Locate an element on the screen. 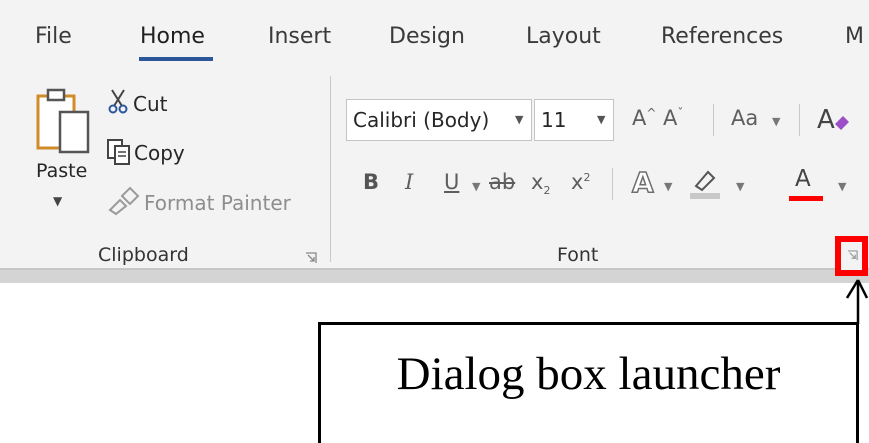 This screenshot has height=443, width=869. scissors-icon is located at coordinates (118, 101).